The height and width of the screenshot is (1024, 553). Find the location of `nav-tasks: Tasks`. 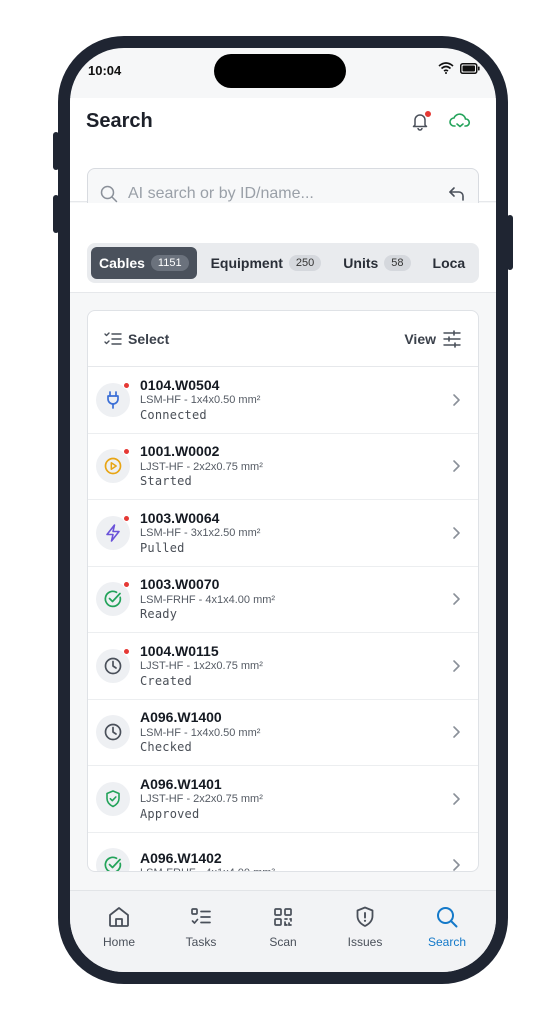

nav-tasks: Tasks is located at coordinates (201, 938).